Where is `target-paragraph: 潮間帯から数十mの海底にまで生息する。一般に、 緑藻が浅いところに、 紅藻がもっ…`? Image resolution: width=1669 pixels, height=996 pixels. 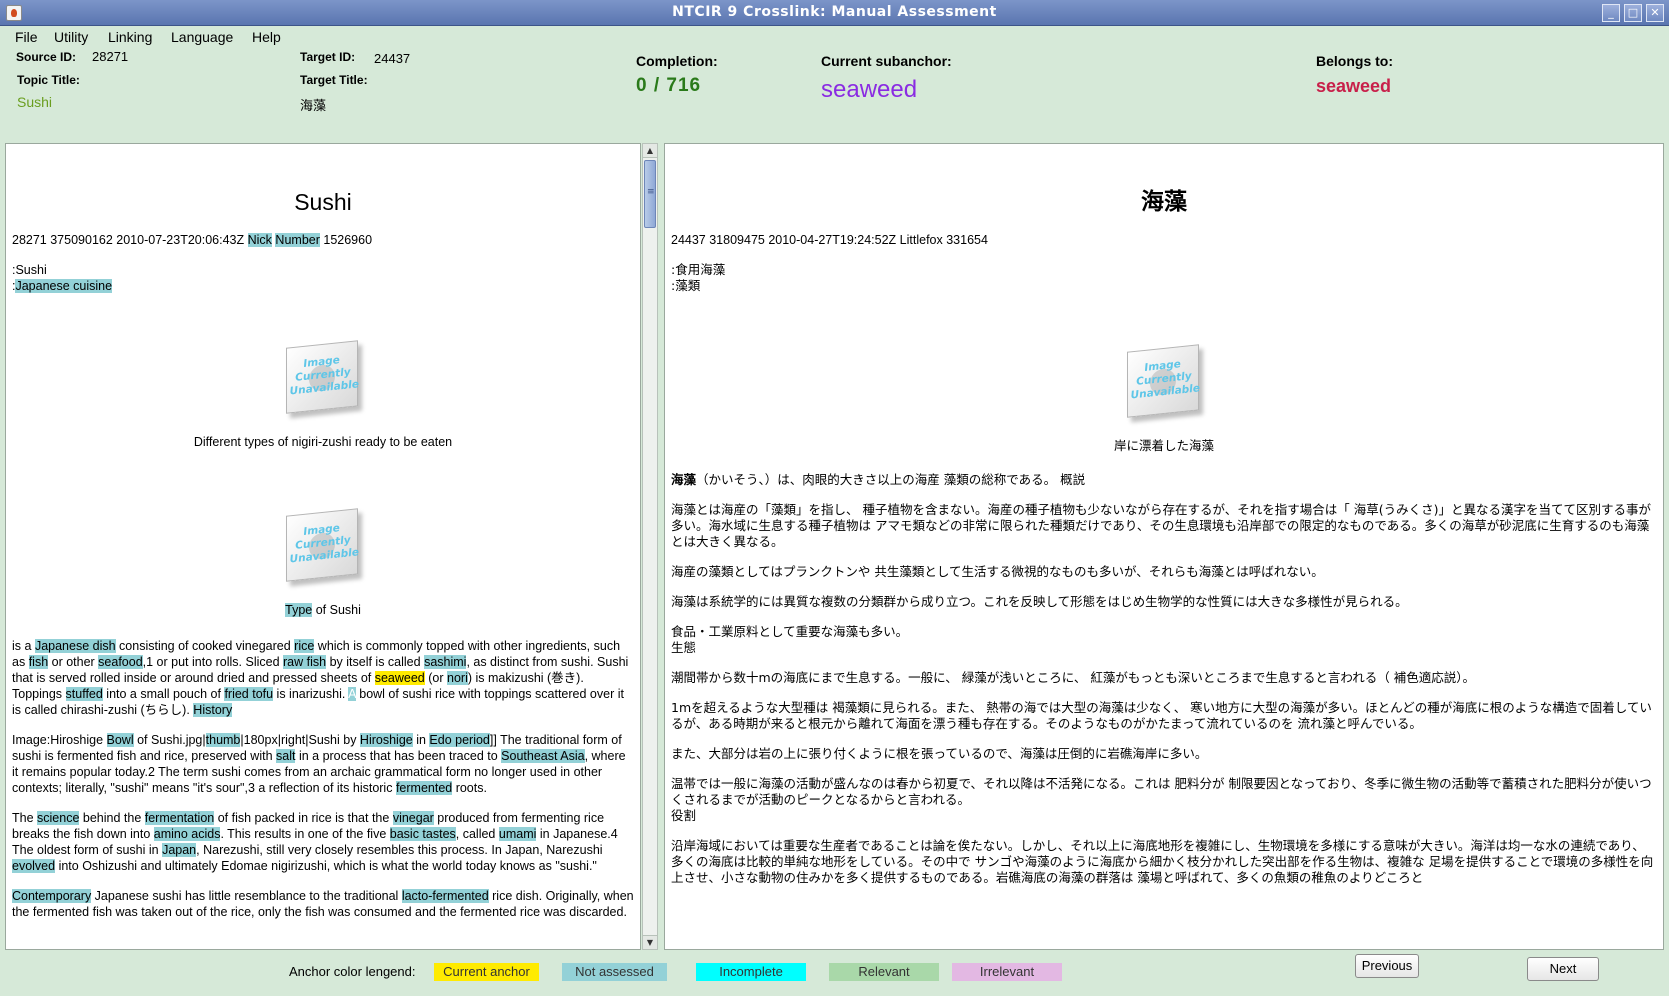 target-paragraph: 潮間帯から数十mの海底にまで生息する。一般に、 緑藻が浅いところに、 紅藻がもっ… is located at coordinates (1073, 677).